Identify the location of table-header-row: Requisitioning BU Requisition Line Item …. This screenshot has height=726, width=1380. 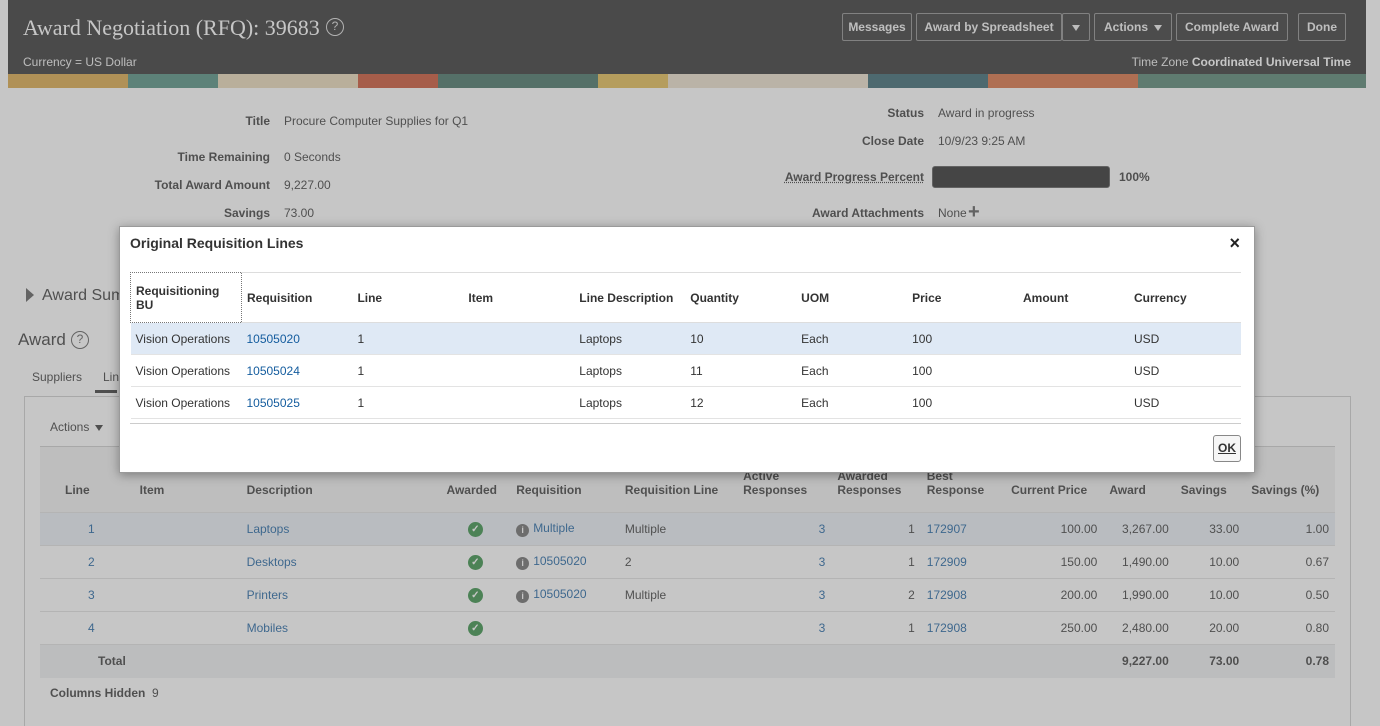
(685, 297).